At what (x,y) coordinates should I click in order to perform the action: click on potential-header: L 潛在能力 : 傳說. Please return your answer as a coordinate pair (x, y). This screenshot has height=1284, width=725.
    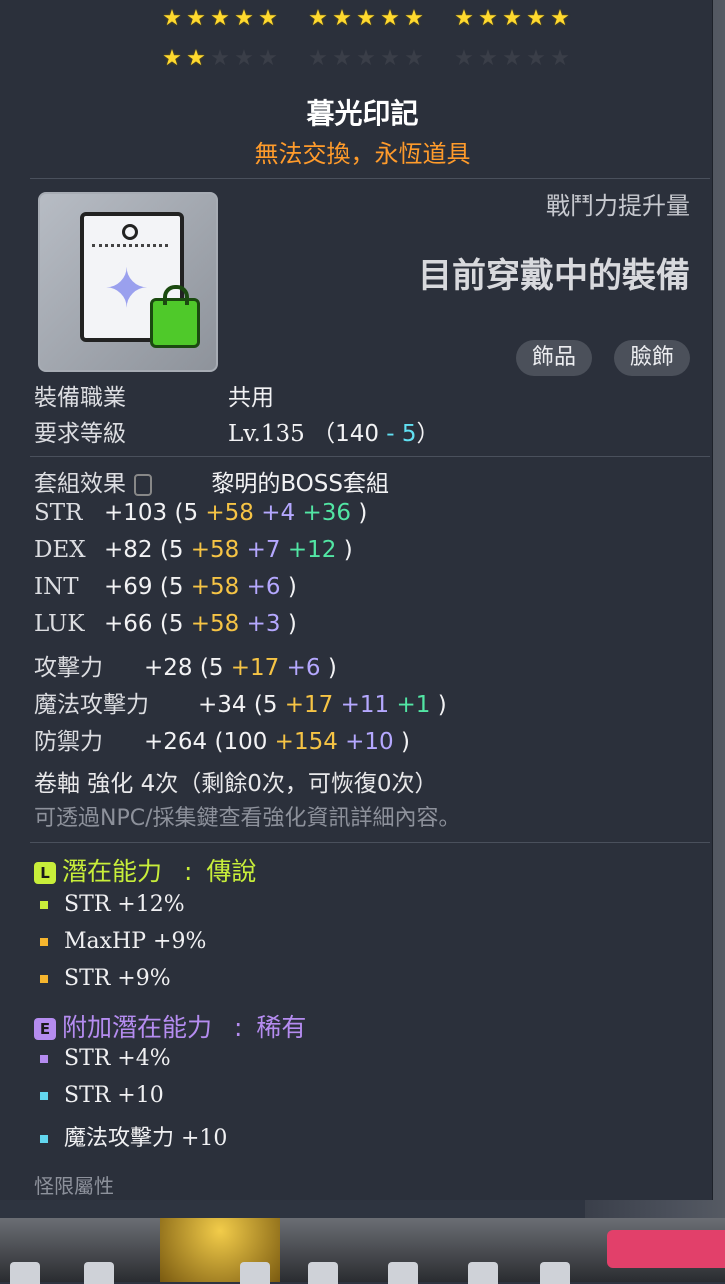
    Looking at the image, I should click on (145, 870).